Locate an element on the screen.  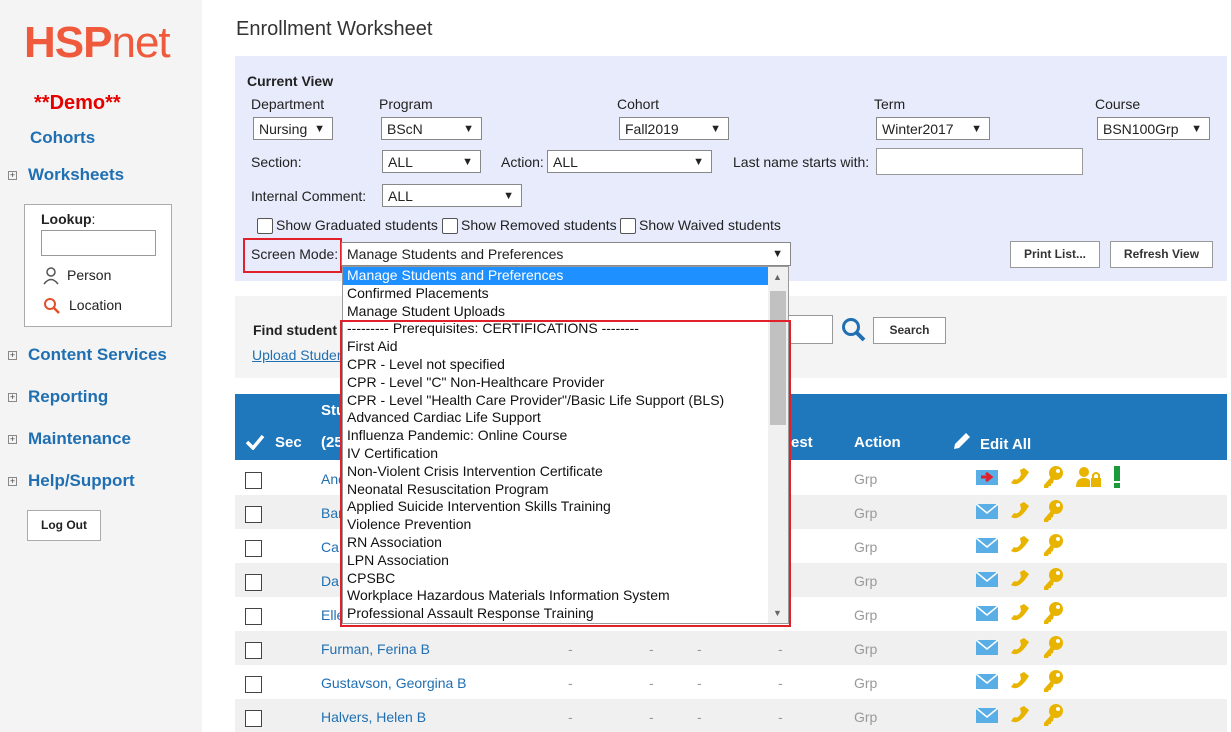
email-forward-icon is located at coordinates (987, 477).